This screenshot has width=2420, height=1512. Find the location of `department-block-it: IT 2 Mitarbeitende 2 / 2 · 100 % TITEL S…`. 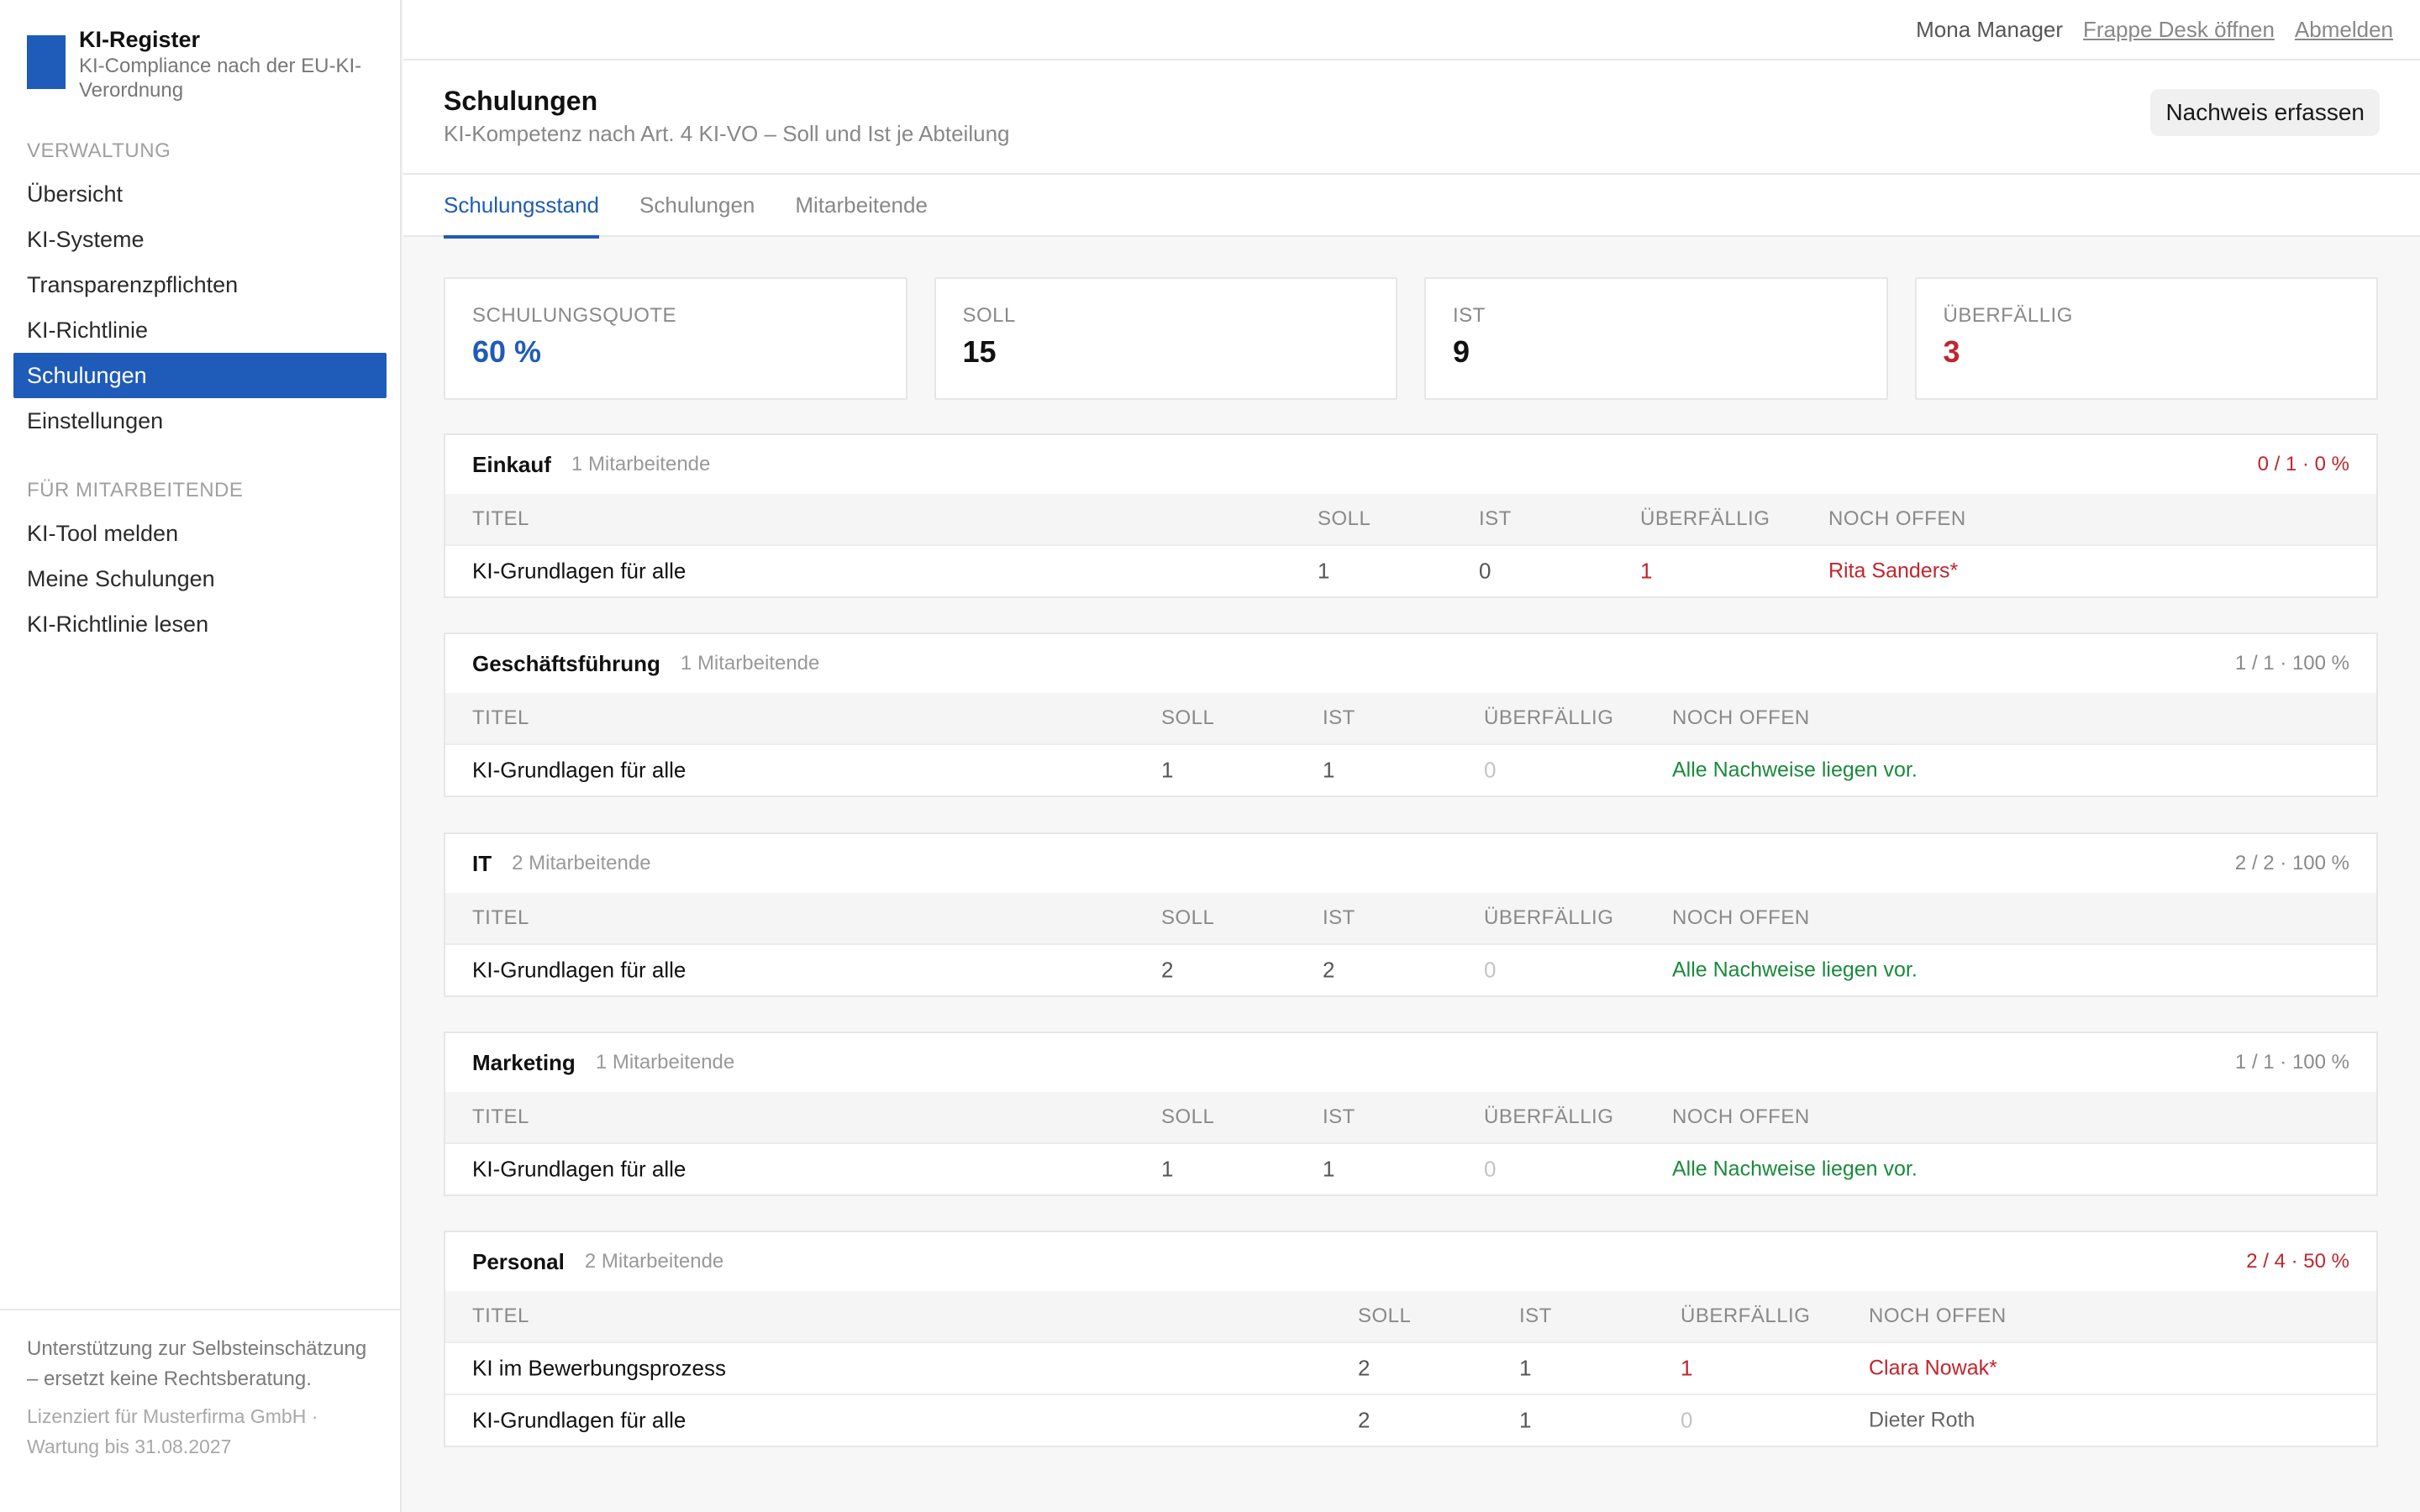

department-block-it: IT 2 Mitarbeitende 2 / 2 · 100 % TITEL S… is located at coordinates (1411, 914).